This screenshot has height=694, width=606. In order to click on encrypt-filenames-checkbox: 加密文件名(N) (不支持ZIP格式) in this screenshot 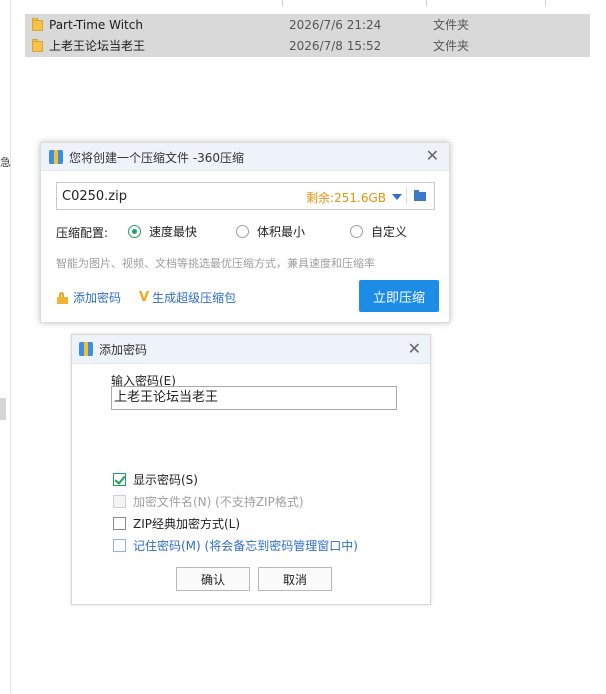, I will do `click(208, 501)`.